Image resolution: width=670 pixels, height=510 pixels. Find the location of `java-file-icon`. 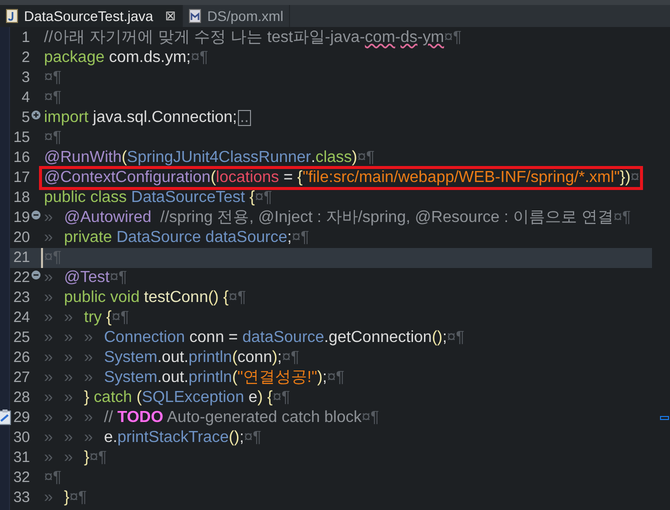

java-file-icon is located at coordinates (12, 16).